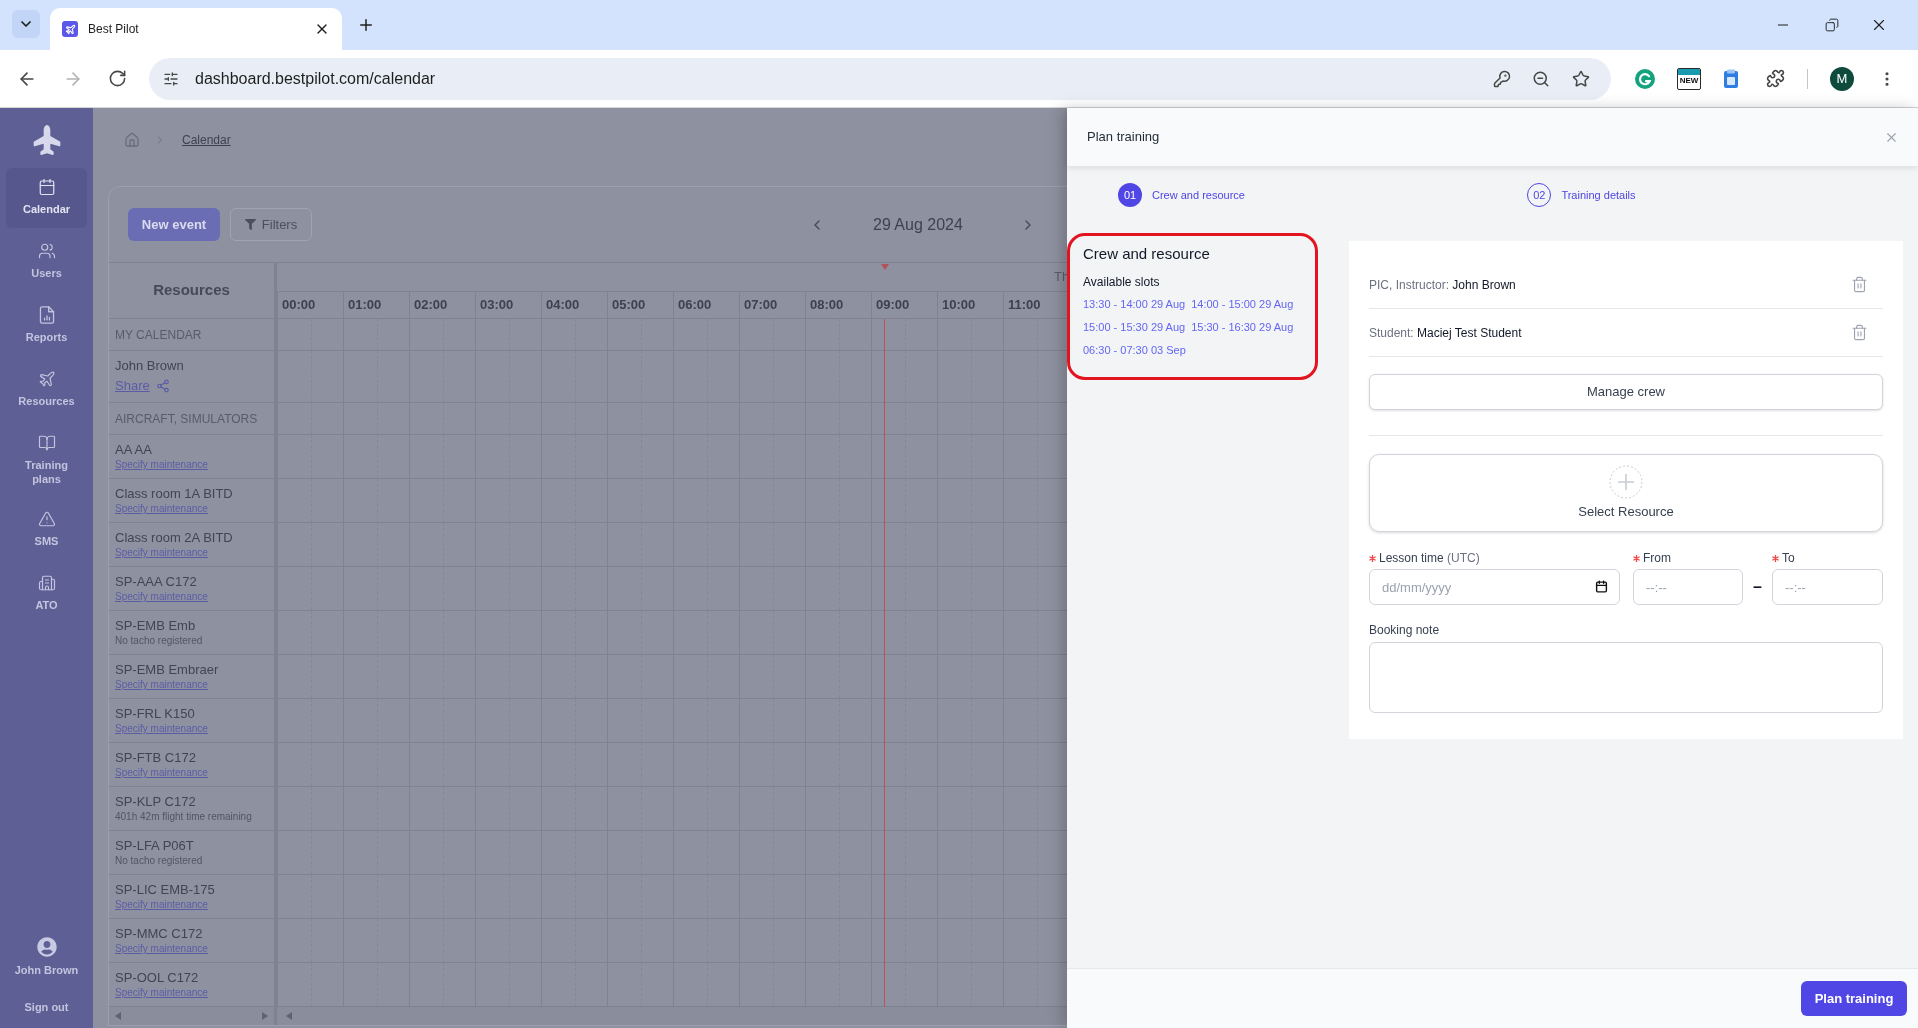  Describe the element at coordinates (1581, 195) in the screenshot. I see `step-tab: 02 Training details` at that location.